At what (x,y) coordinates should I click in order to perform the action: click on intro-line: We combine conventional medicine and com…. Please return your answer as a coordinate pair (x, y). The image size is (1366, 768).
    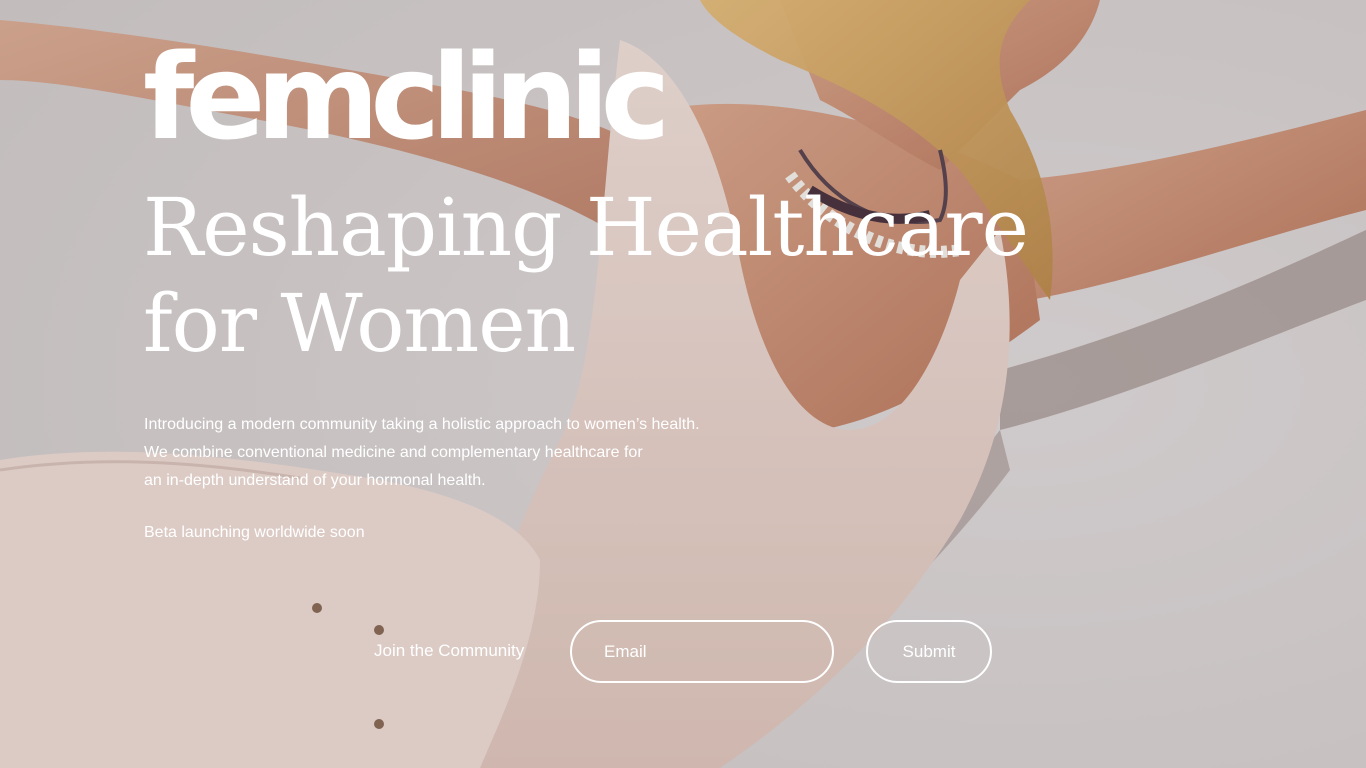
    Looking at the image, I should click on (393, 452).